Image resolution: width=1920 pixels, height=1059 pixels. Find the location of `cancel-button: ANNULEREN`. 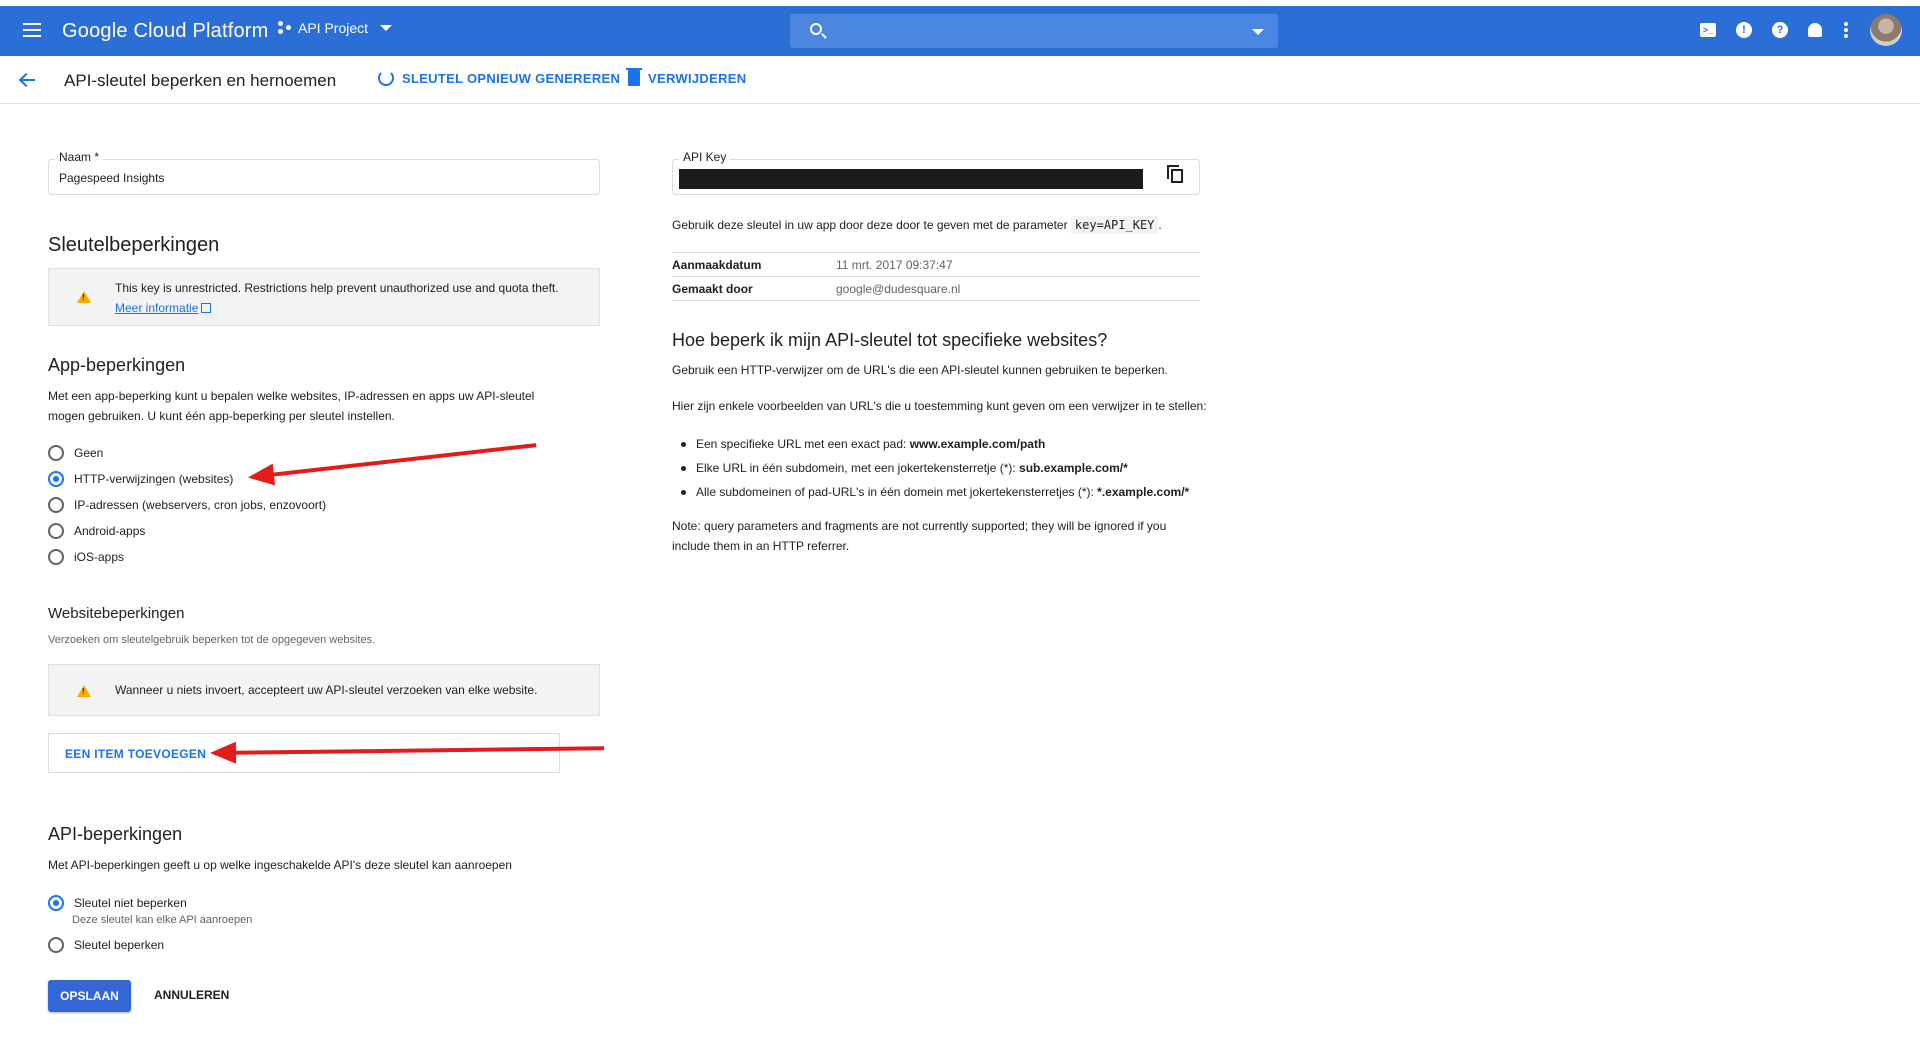

cancel-button: ANNULEREN is located at coordinates (191, 995).